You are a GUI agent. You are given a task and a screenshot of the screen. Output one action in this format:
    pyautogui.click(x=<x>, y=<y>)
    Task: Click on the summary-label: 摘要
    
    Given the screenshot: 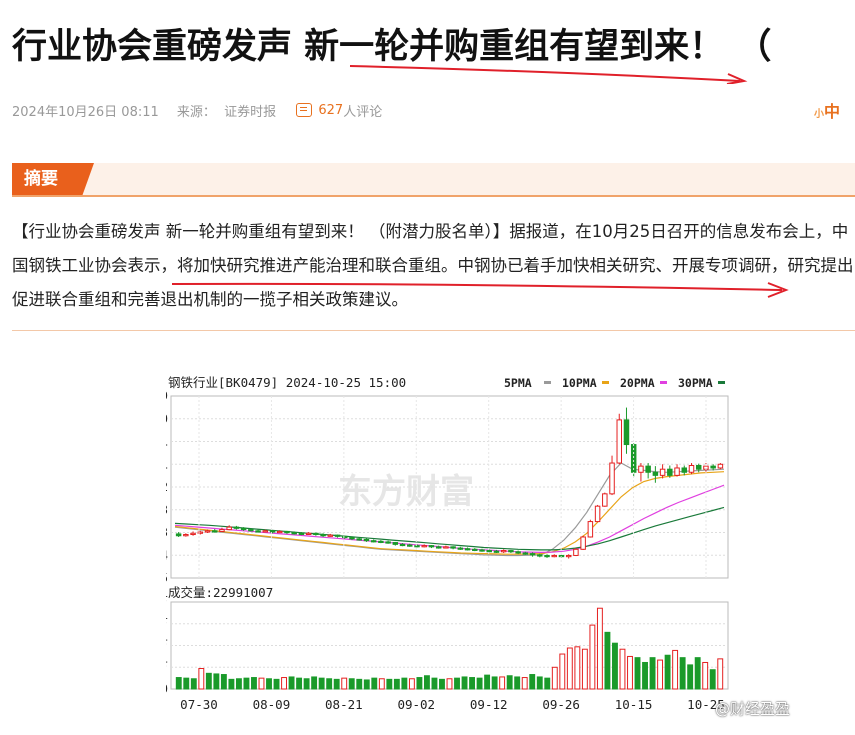 What is the action you would take?
    pyautogui.click(x=53, y=179)
    